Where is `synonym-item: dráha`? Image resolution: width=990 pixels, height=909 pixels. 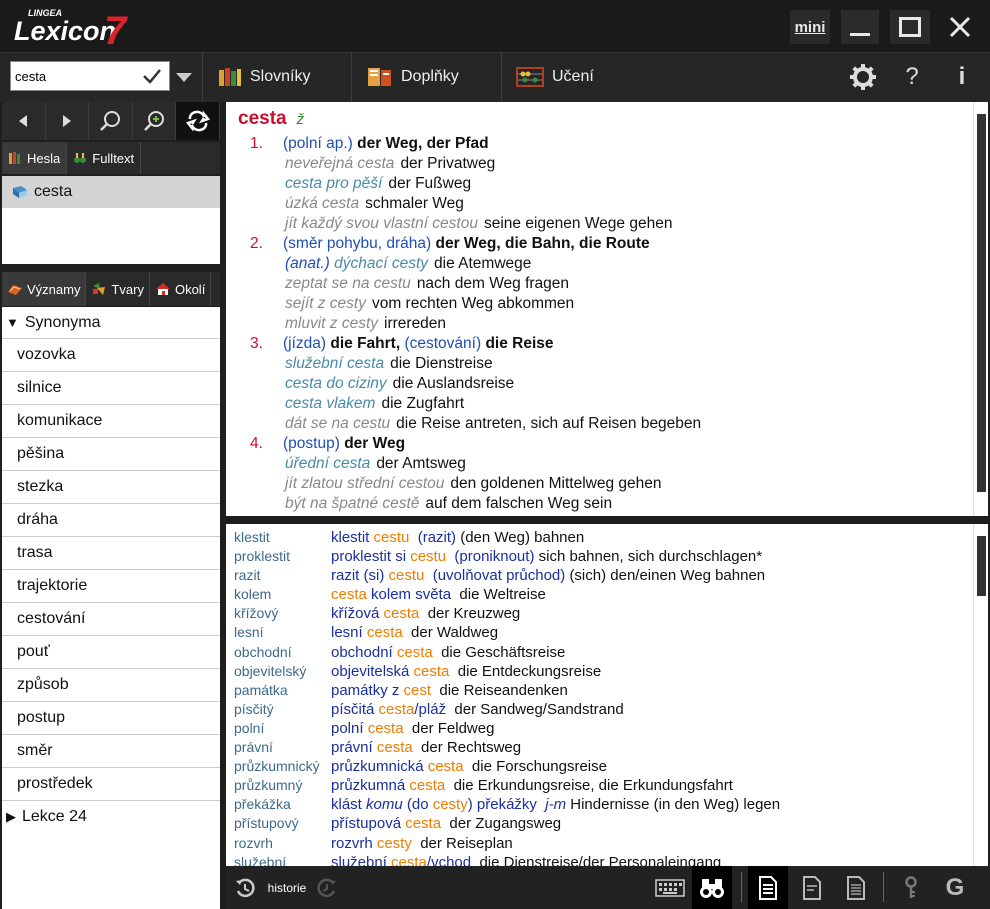 synonym-item: dráha is located at coordinates (111, 520).